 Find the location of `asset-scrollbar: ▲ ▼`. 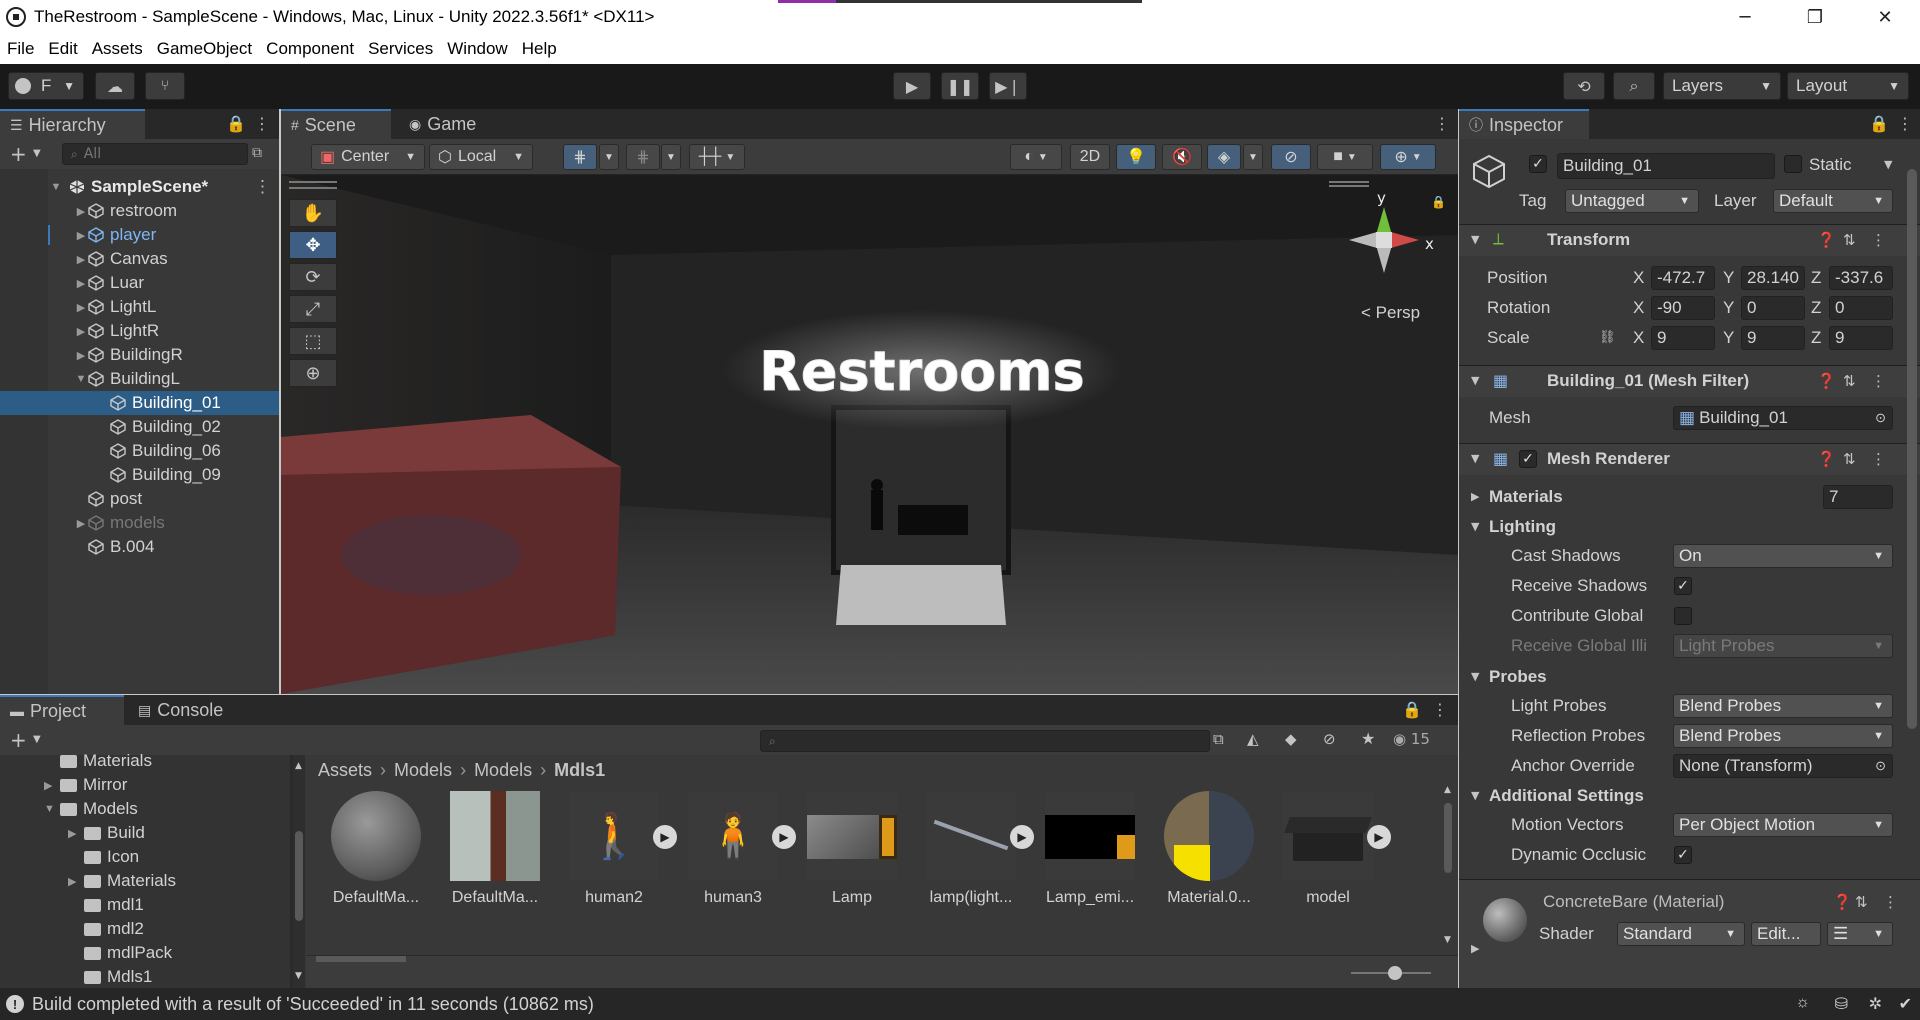

asset-scrollbar: ▲ ▼ is located at coordinates (1448, 870).